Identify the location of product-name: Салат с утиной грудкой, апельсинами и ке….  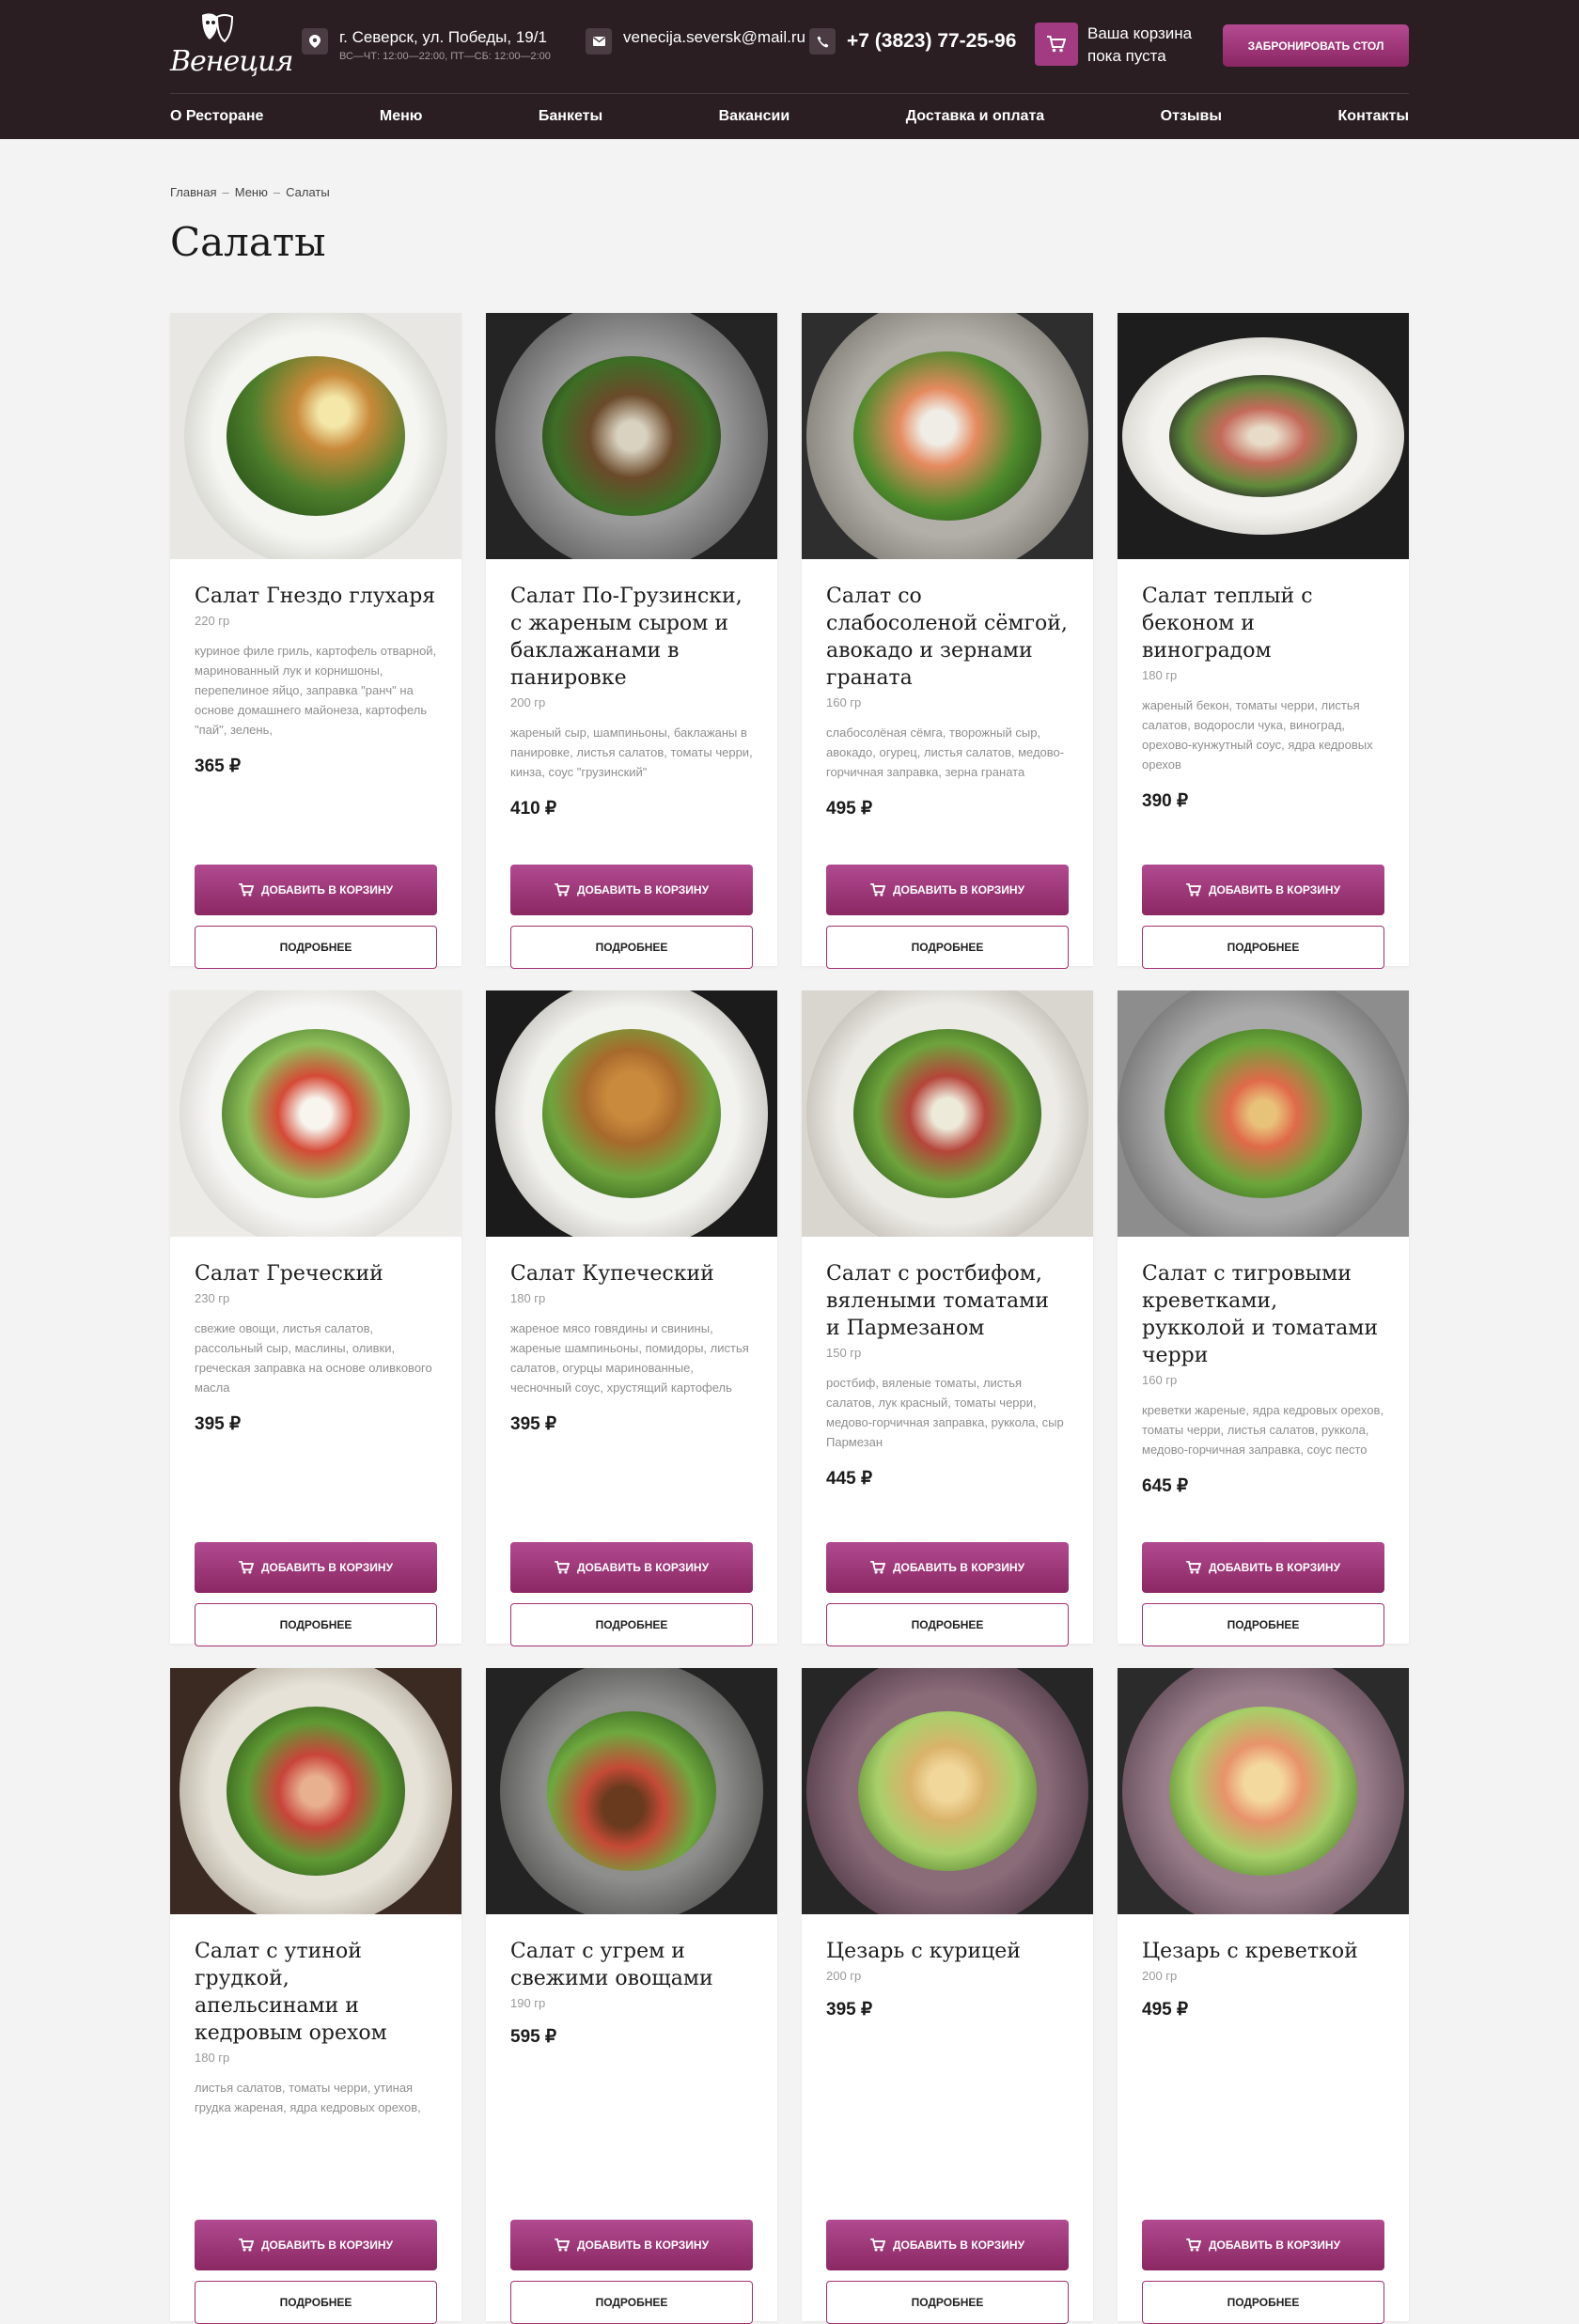
(316, 1992).